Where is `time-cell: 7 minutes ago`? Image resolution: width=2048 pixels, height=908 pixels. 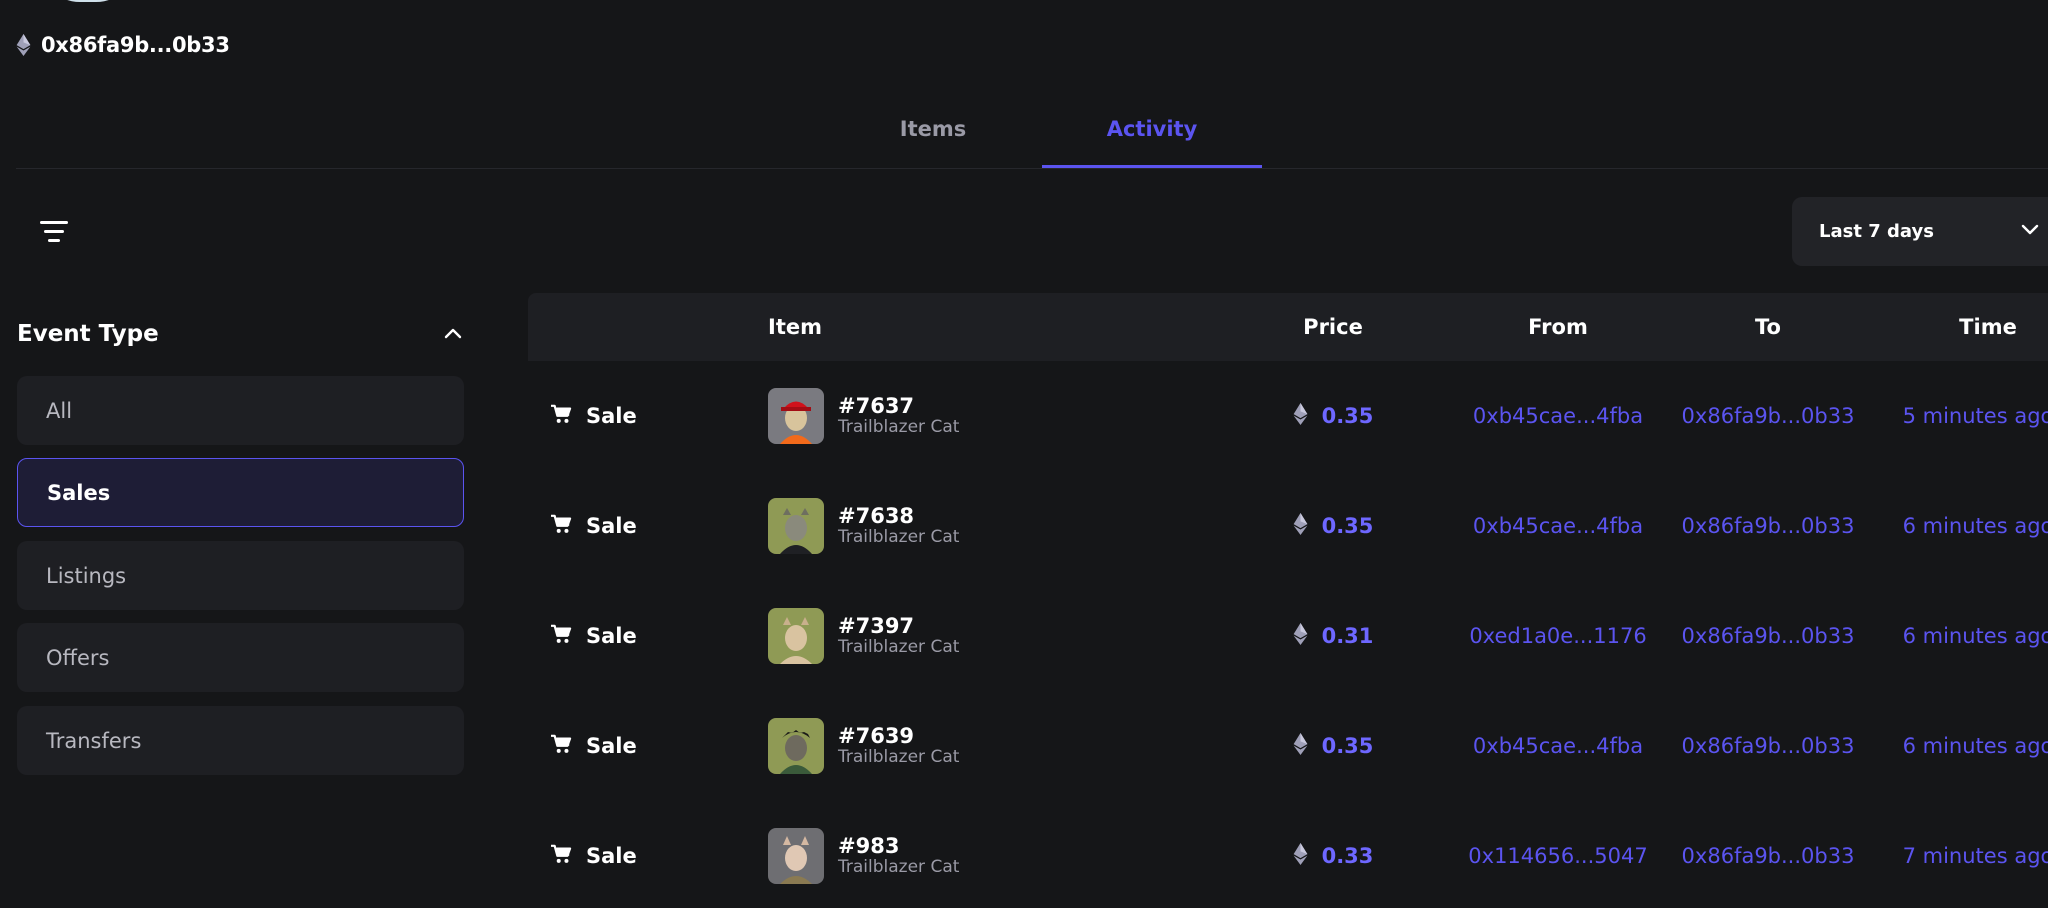
time-cell: 7 minutes ago is located at coordinates (1960, 854).